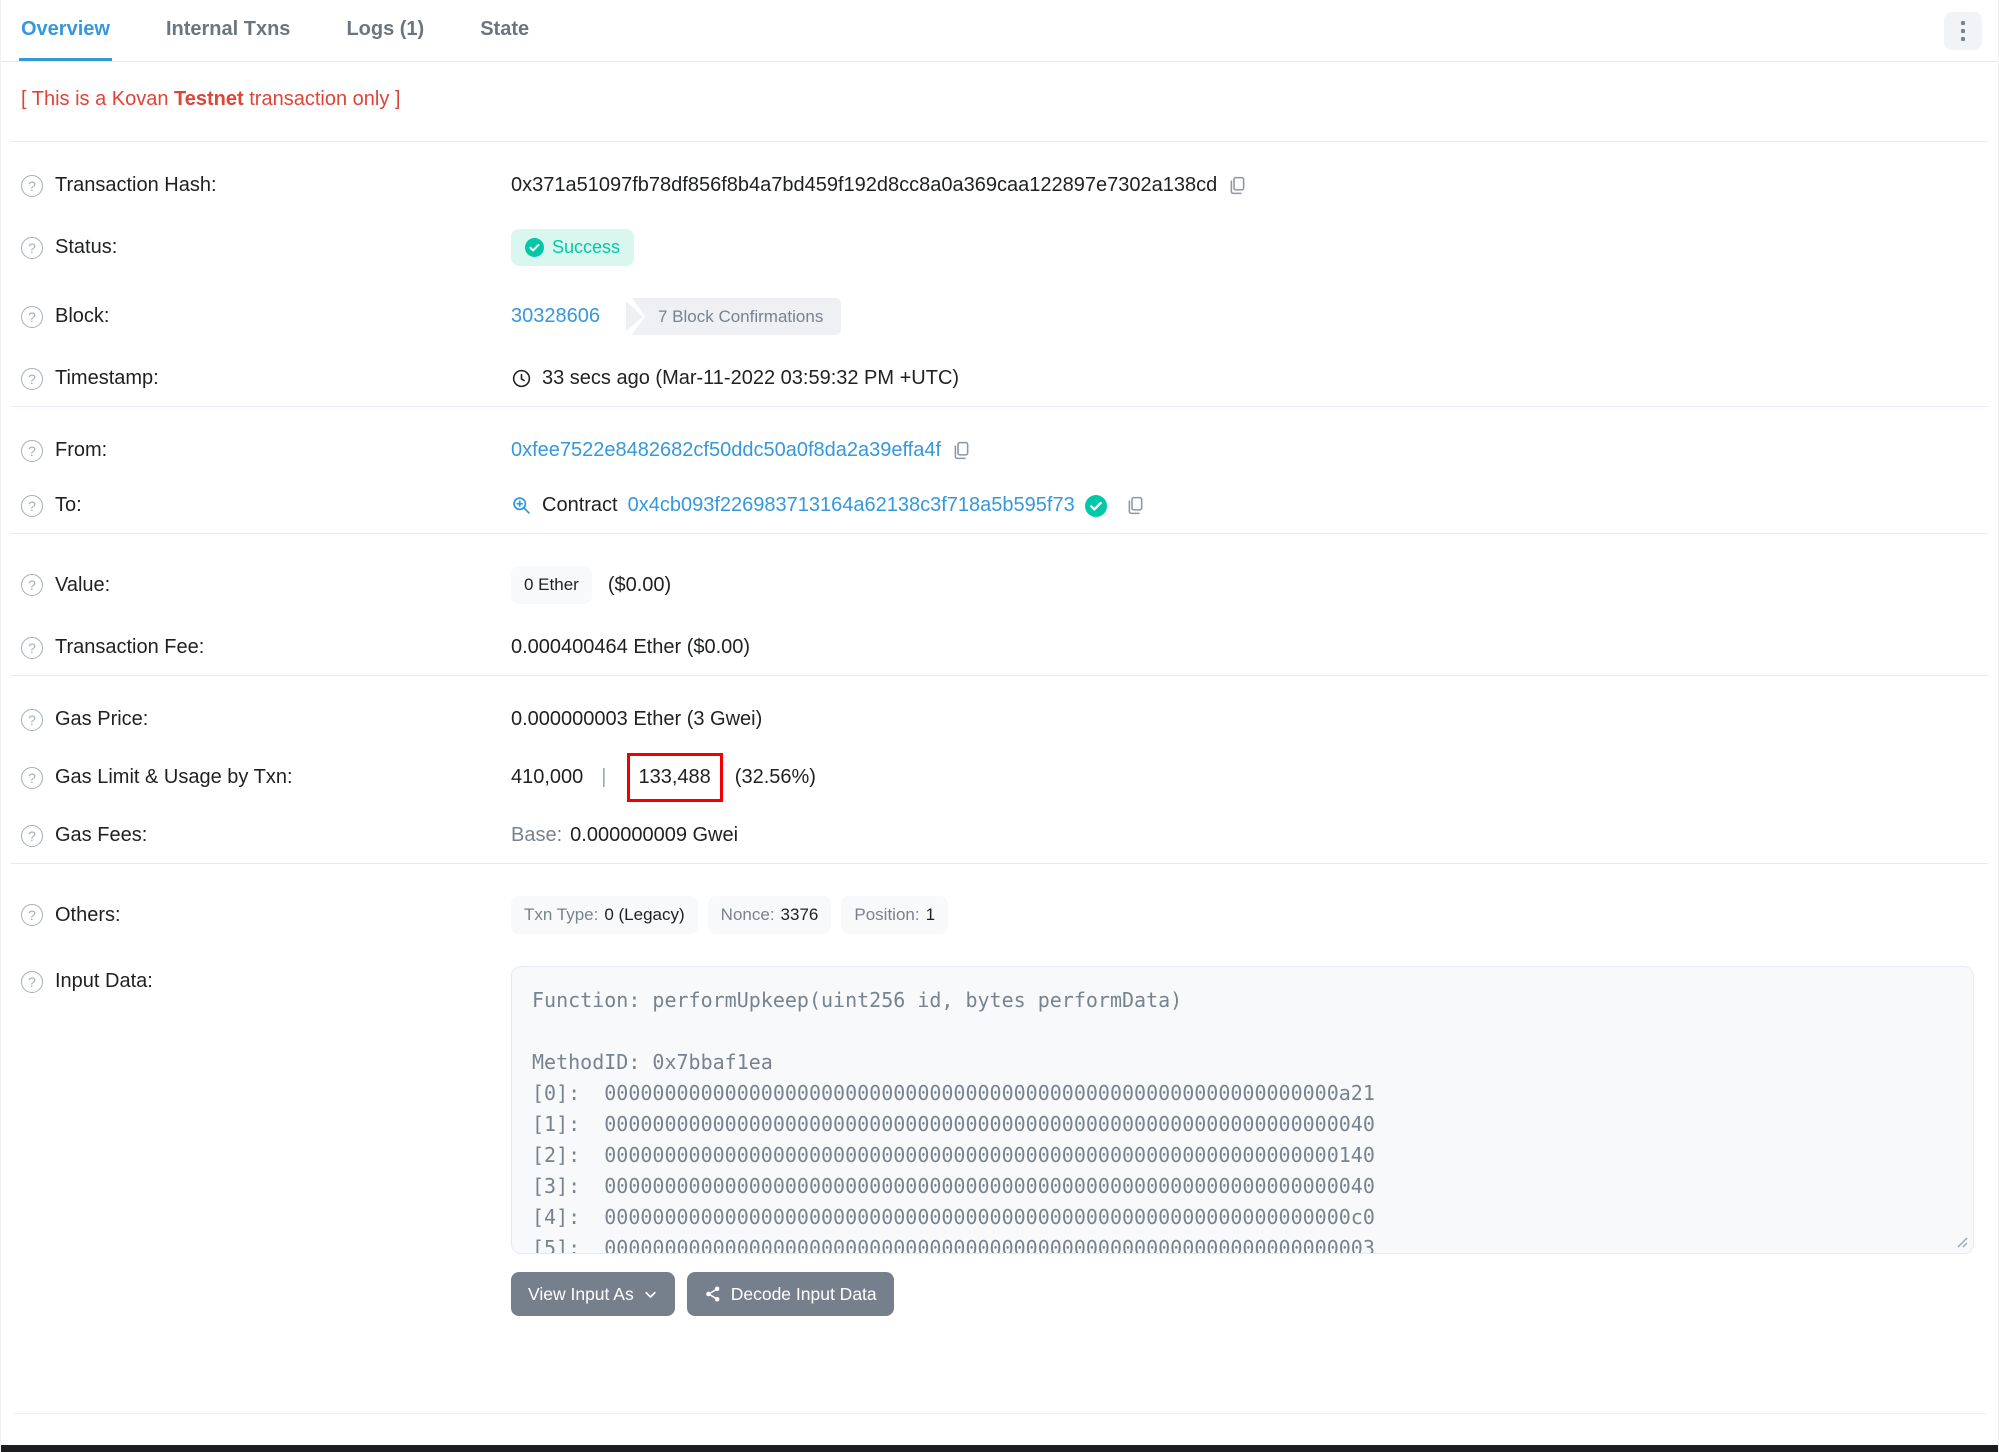 The image size is (1999, 1452). Describe the element at coordinates (997, 719) in the screenshot. I see `row-gas-price: Gas Price: 0.000000003 Ether (3 Gwei)` at that location.